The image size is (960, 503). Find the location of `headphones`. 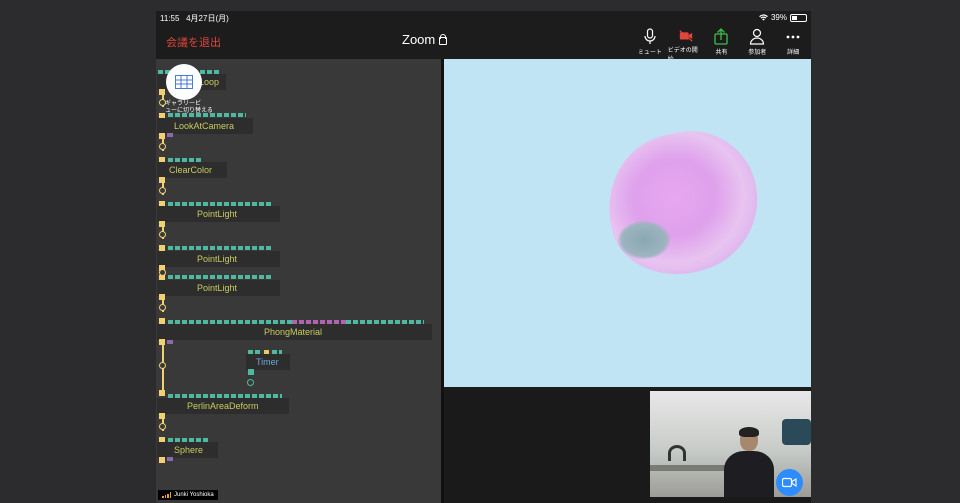

headphones is located at coordinates (677, 453).